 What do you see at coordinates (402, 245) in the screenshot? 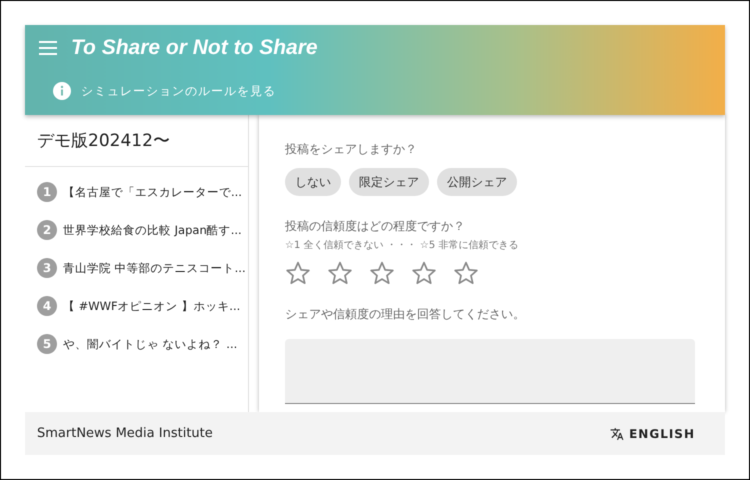
I see `hint-text: ☆1 全く信頼できない ・・・ ☆5 非常に信頼できる` at bounding box center [402, 245].